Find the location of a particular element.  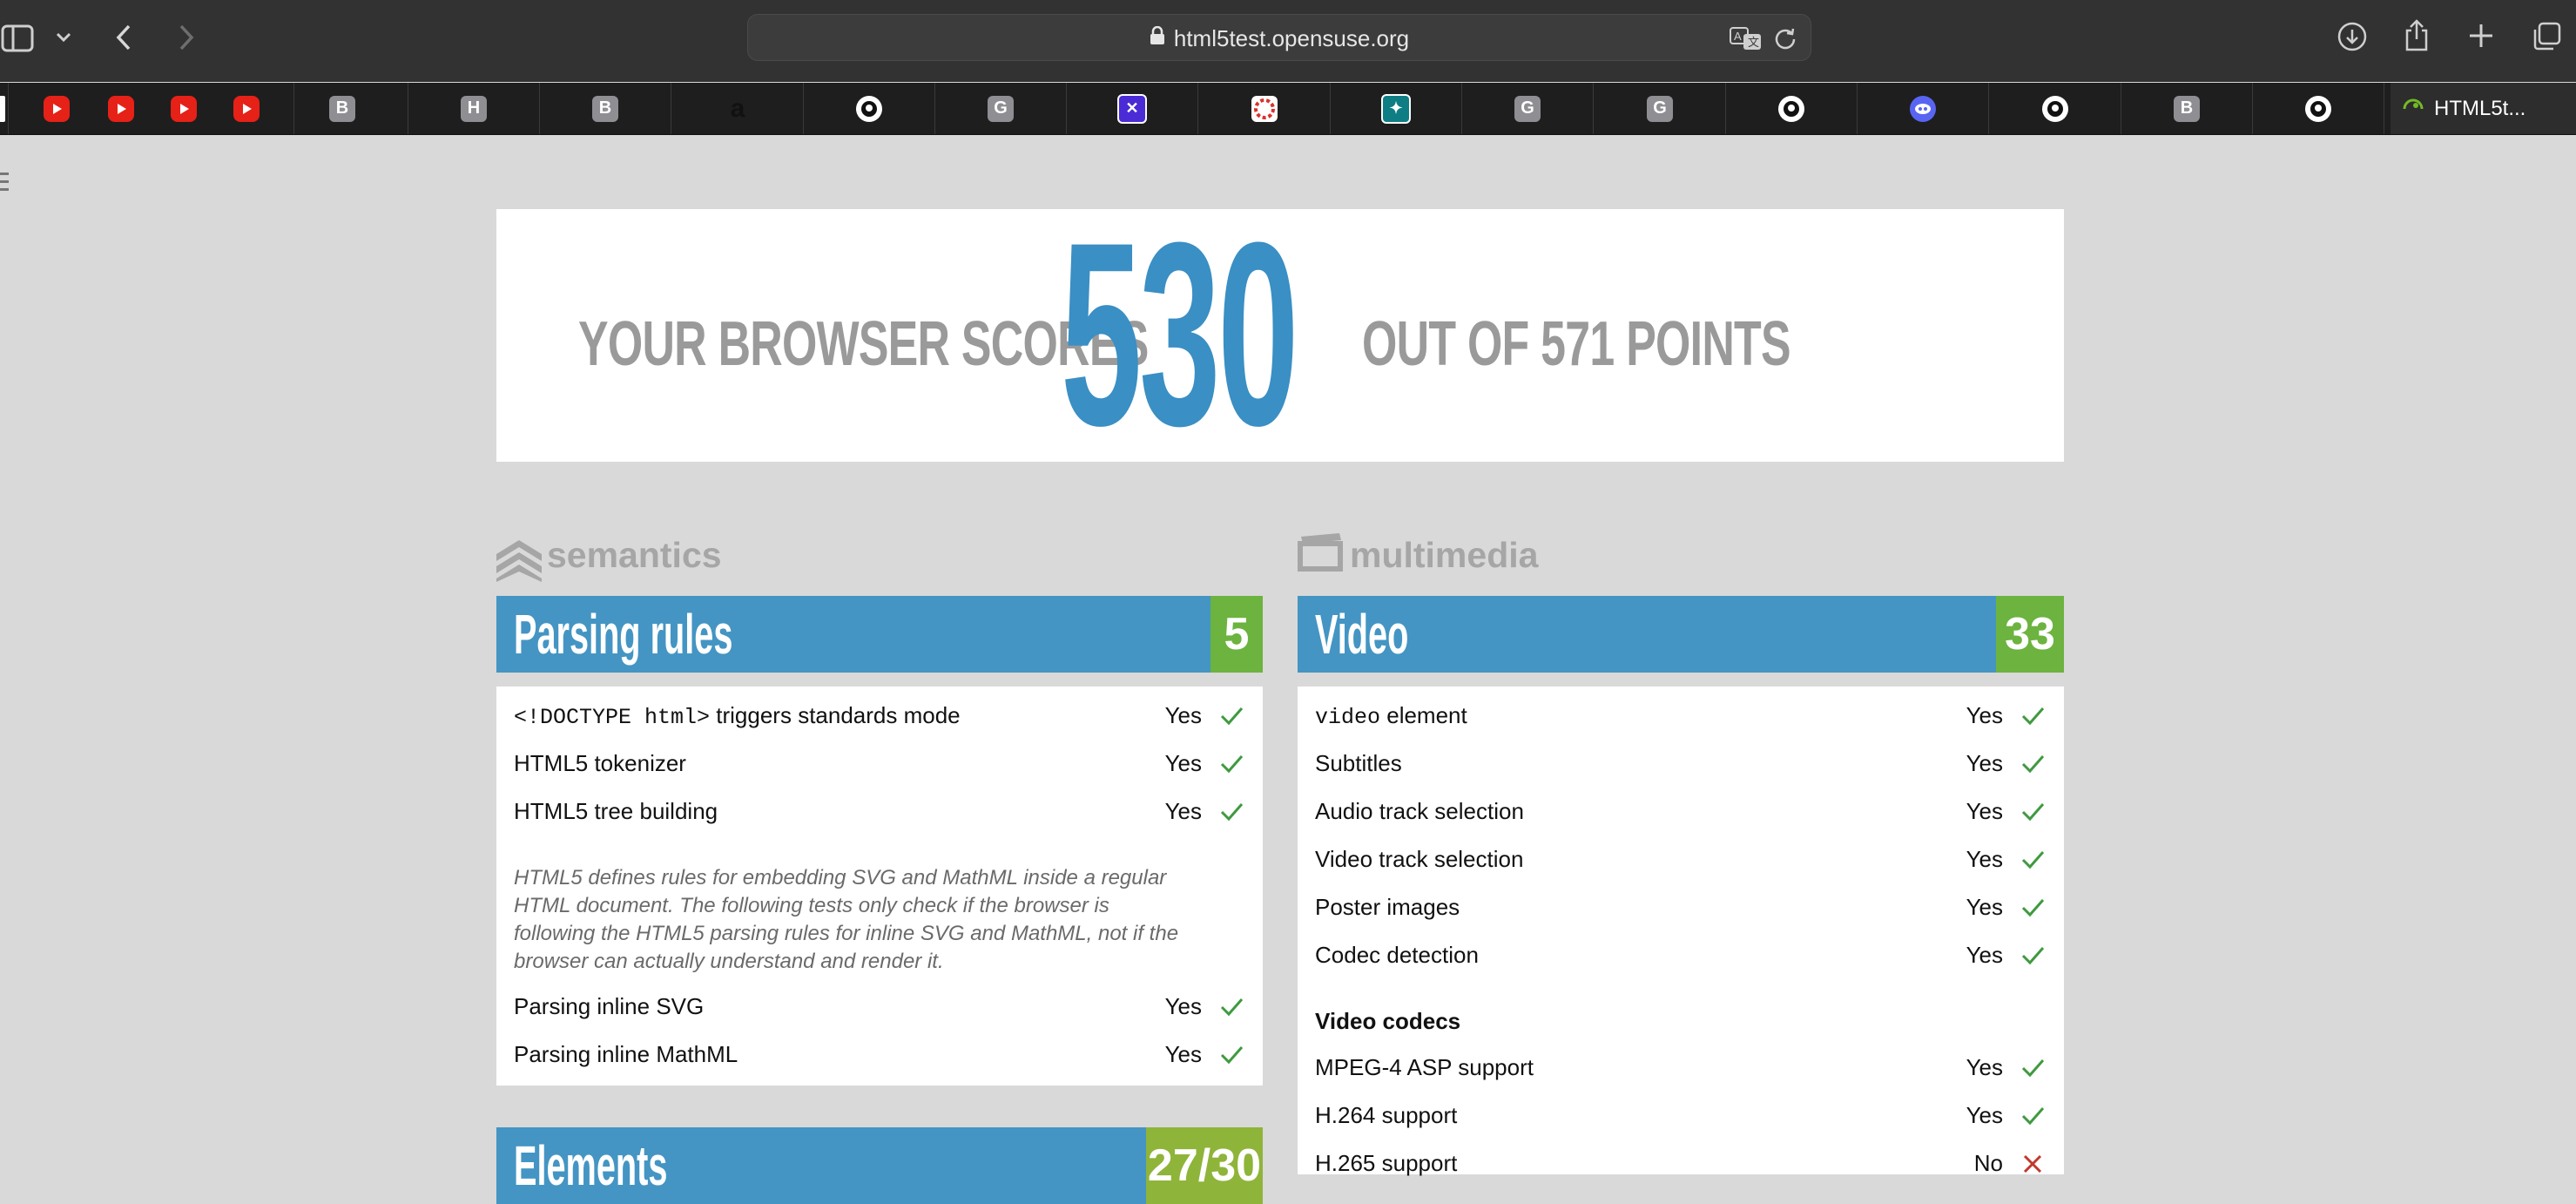

result-row: Audio track selection Yes is located at coordinates (1681, 811).